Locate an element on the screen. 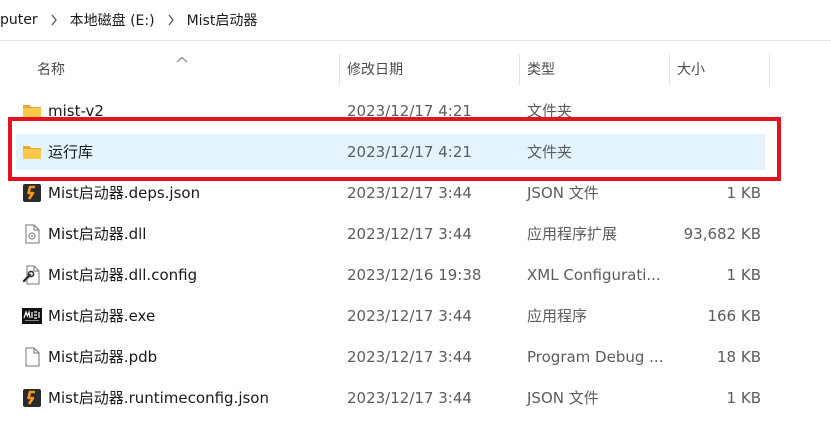 The height and width of the screenshot is (433, 831). column-type-header: 类型 is located at coordinates (541, 70).